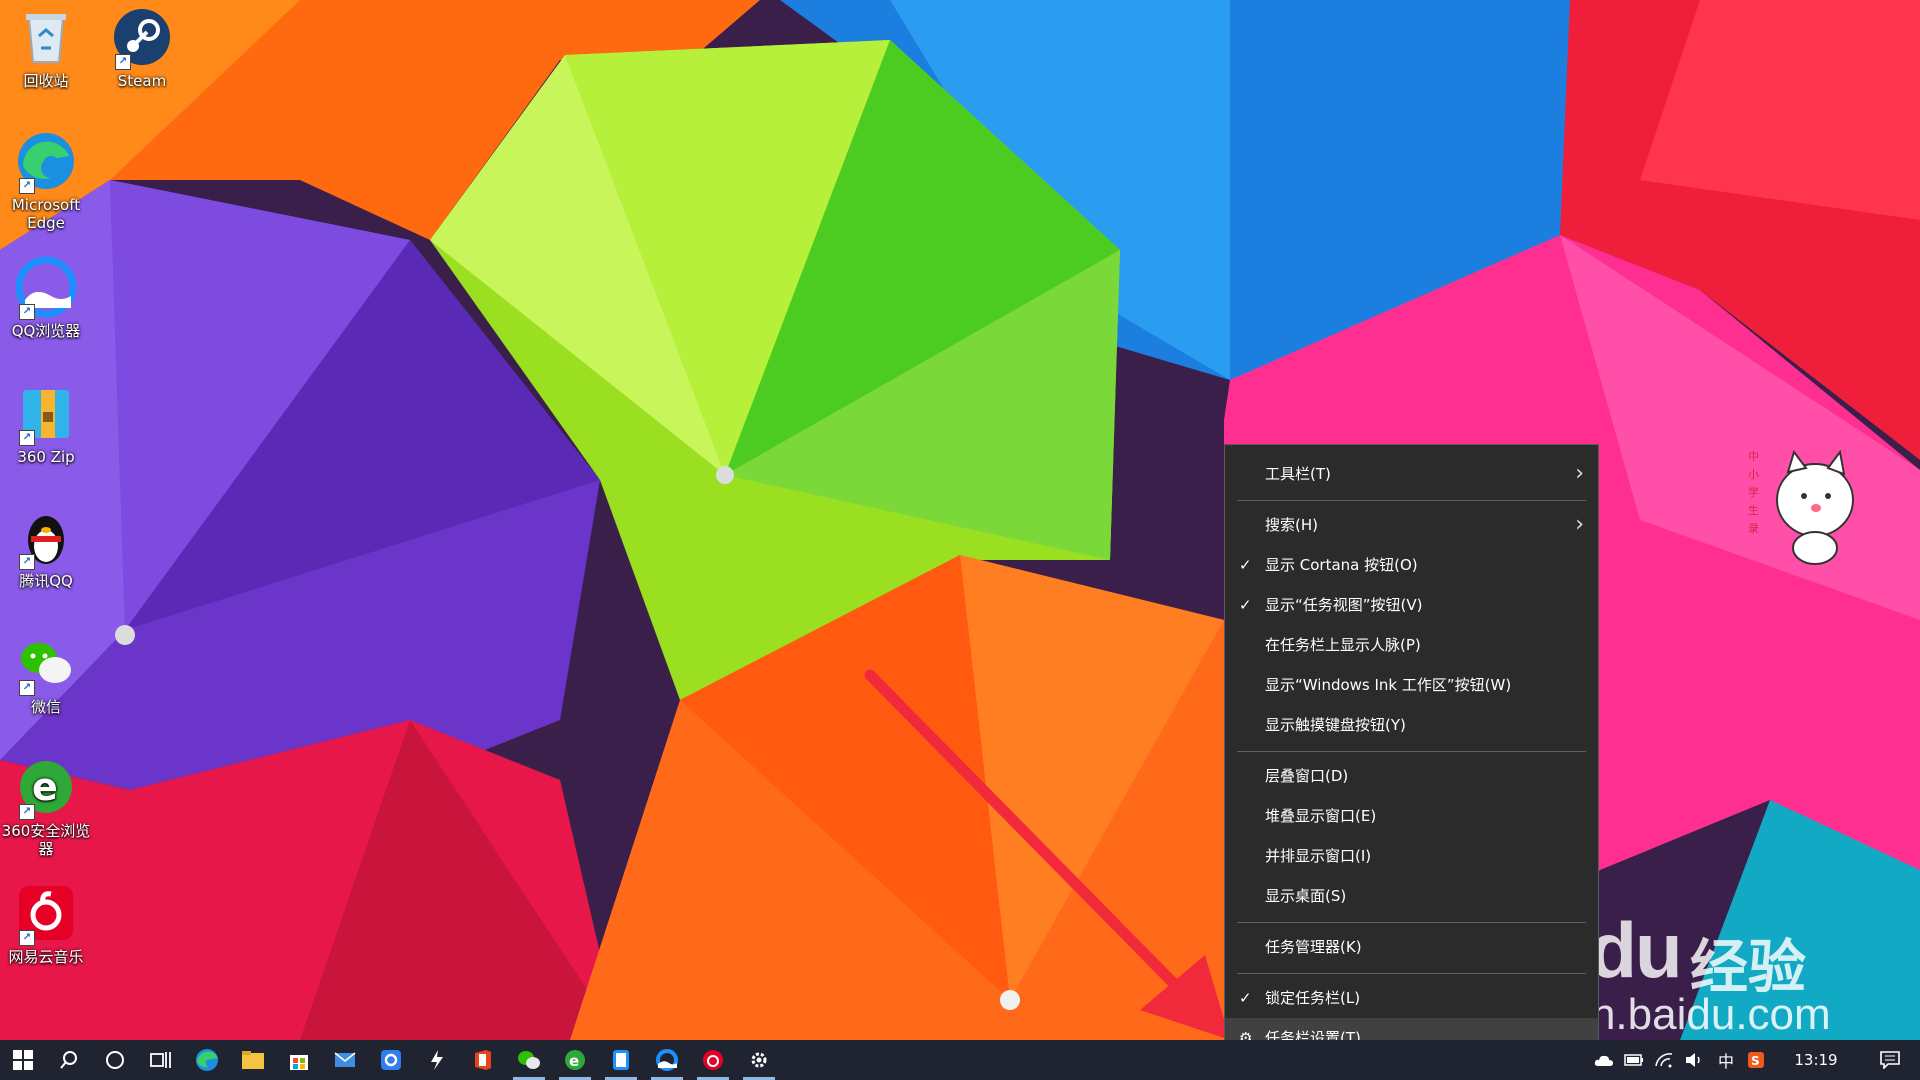 The image size is (1920, 1080). Describe the element at coordinates (46, 581) in the screenshot. I see `desktop-icon-label: 腾讯QQ` at that location.